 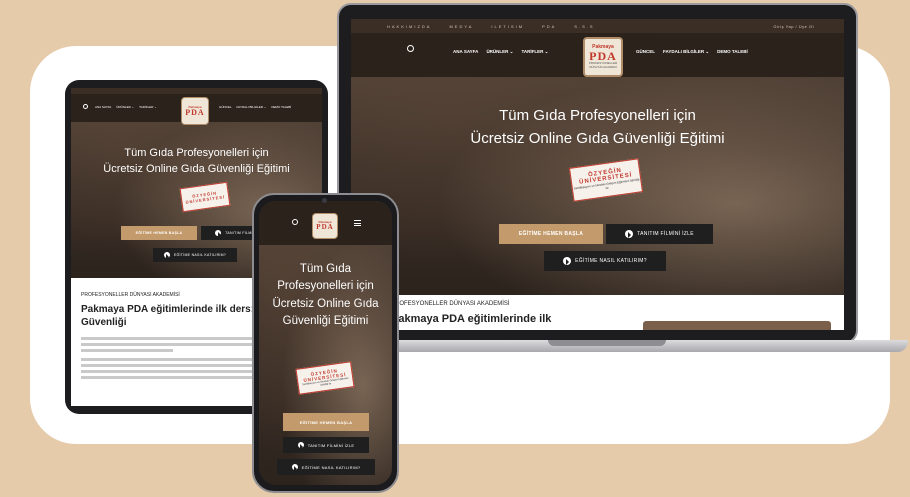 What do you see at coordinates (607, 343) in the screenshot?
I see `laptop-notch` at bounding box center [607, 343].